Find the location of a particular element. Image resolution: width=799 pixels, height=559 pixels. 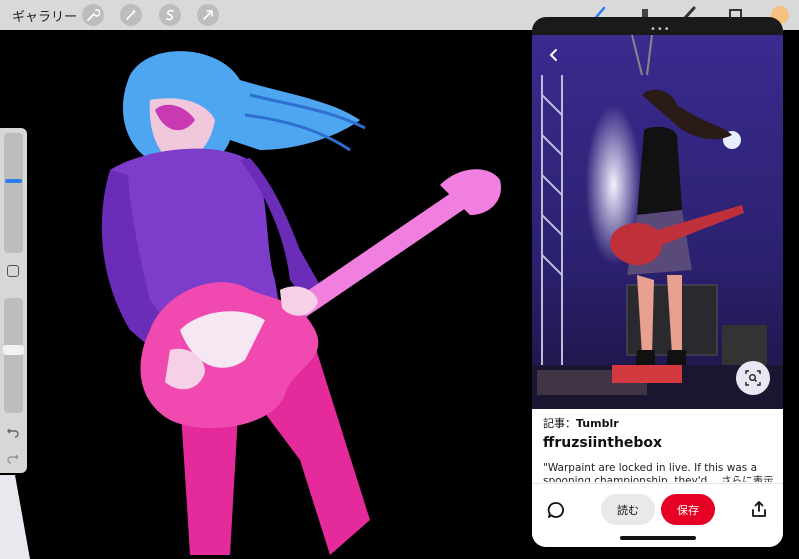

pin-title: ffruzsiinthebox is located at coordinates (602, 443).